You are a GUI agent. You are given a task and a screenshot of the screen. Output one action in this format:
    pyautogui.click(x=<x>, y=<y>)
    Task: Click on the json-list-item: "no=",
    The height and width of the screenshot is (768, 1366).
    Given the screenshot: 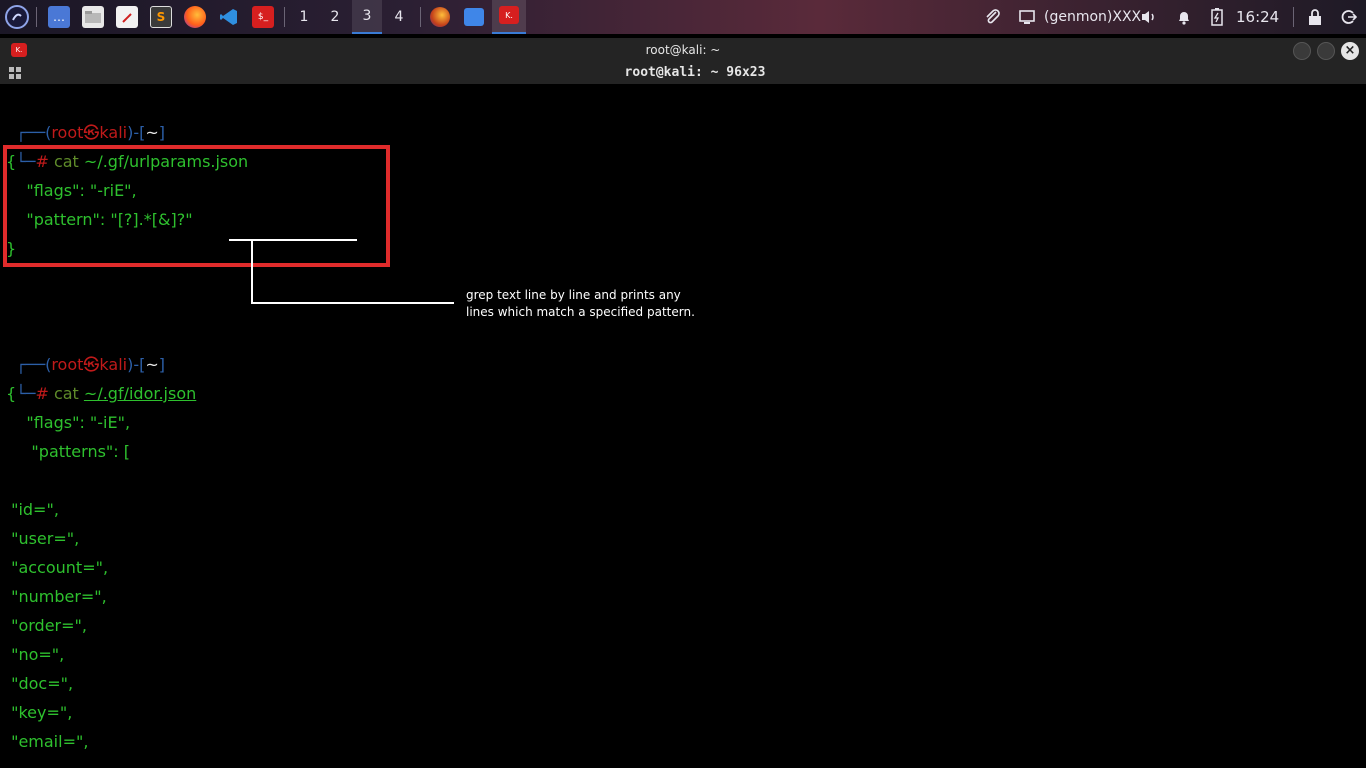 What is the action you would take?
    pyautogui.click(x=35, y=654)
    